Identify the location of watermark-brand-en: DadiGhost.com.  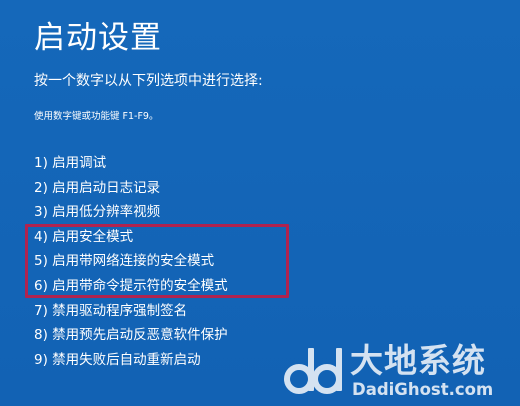
(423, 389).